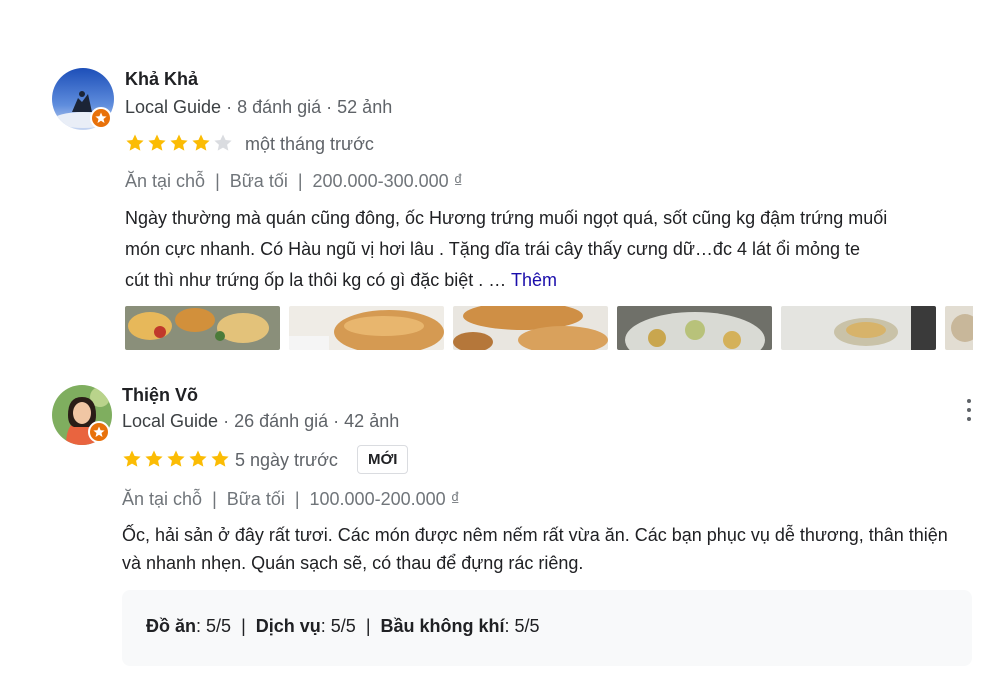  What do you see at coordinates (969, 410) in the screenshot?
I see `more-options-icon` at bounding box center [969, 410].